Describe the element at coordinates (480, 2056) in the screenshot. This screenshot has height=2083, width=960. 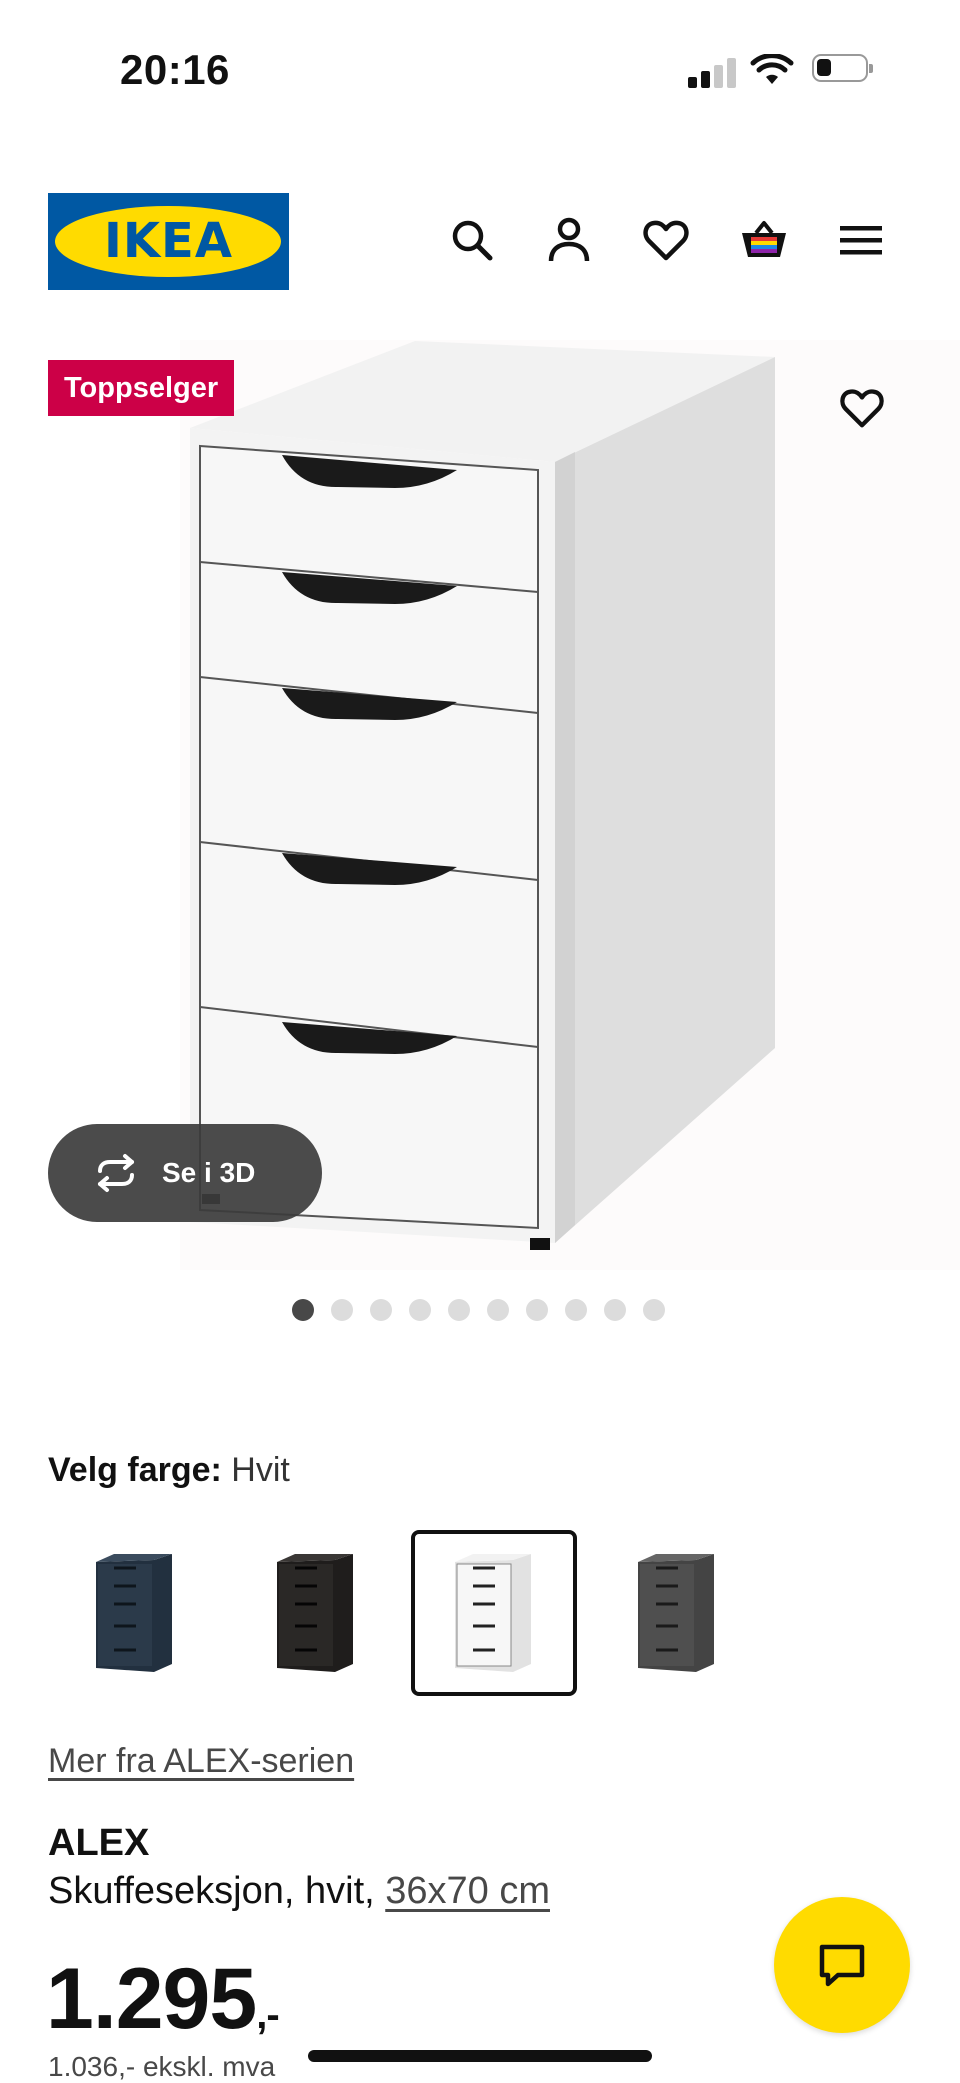
I see `home-indicator` at that location.